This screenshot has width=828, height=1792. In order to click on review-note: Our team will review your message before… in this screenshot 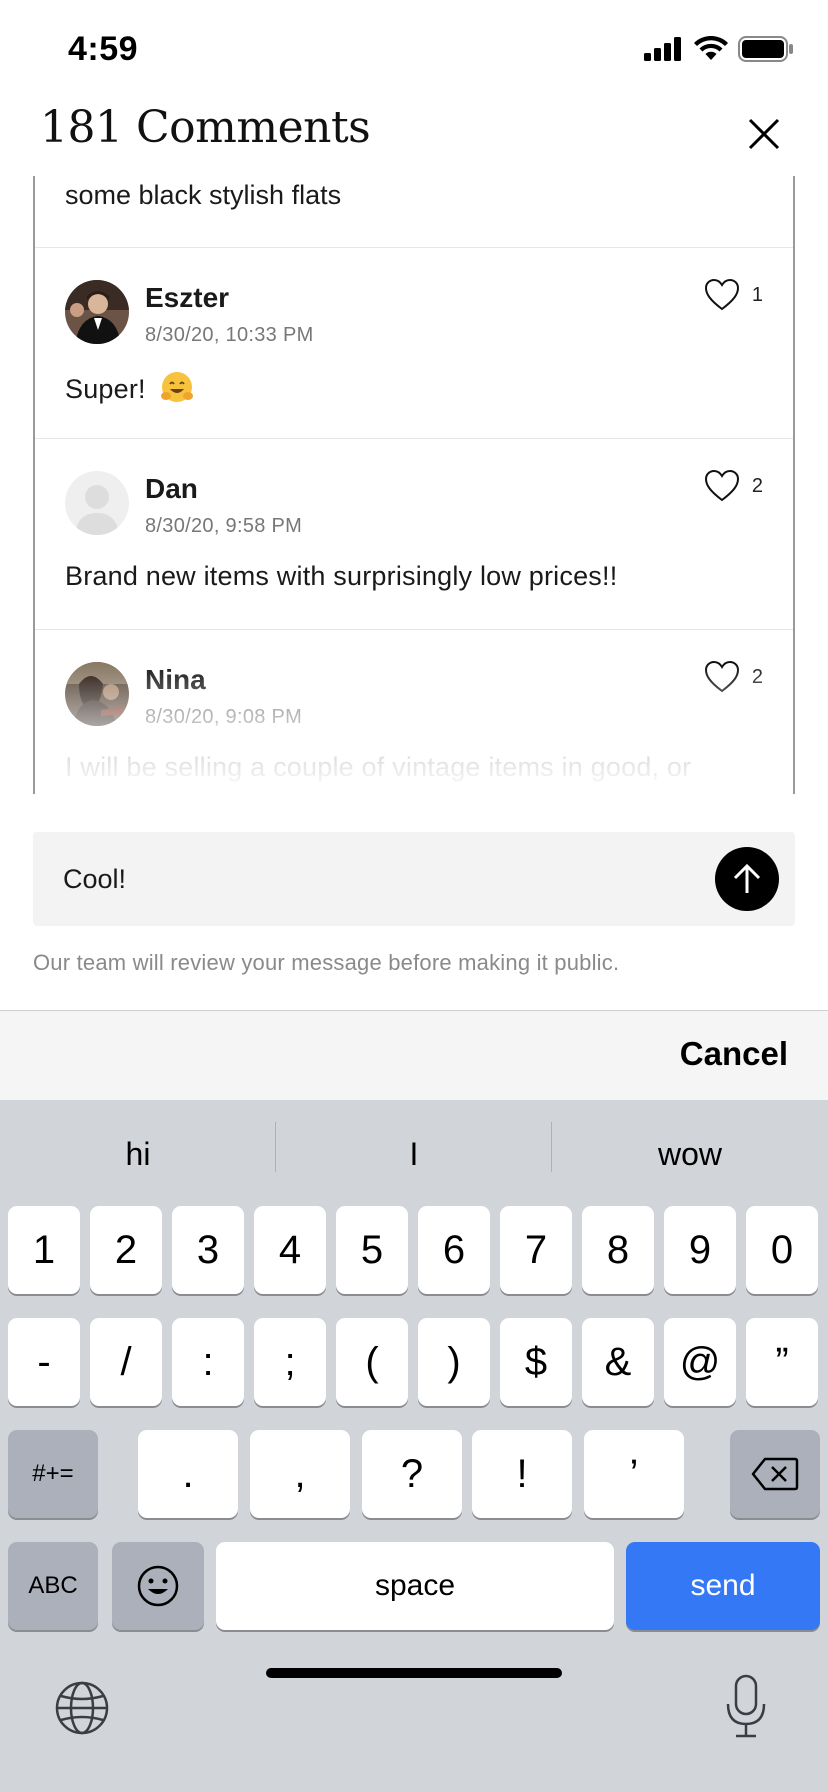, I will do `click(326, 962)`.